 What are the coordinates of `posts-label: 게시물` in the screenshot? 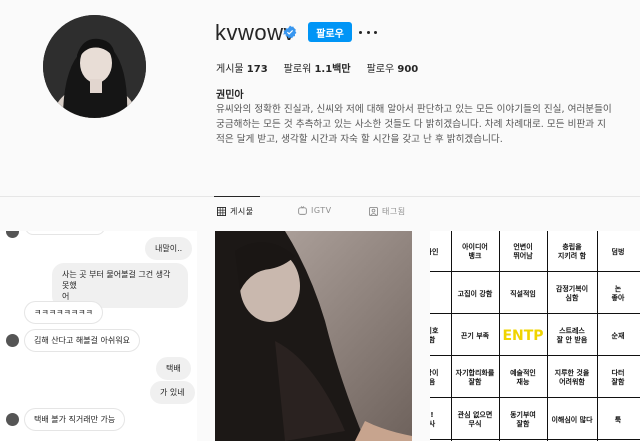 It's located at (230, 69).